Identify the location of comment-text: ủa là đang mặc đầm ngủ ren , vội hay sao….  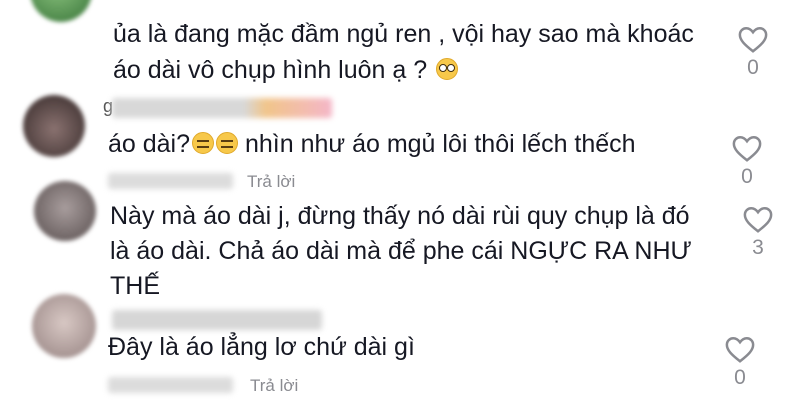
(403, 52).